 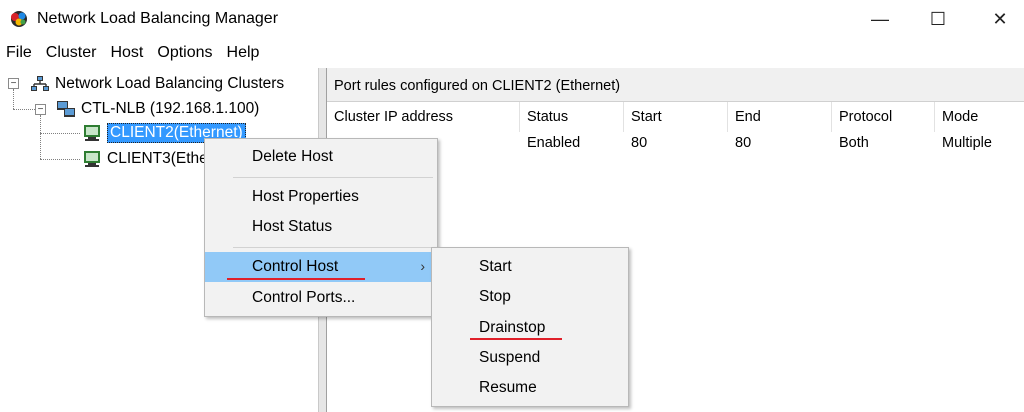 I want to click on menu-item-delete-host: Delete Host, so click(x=321, y=157).